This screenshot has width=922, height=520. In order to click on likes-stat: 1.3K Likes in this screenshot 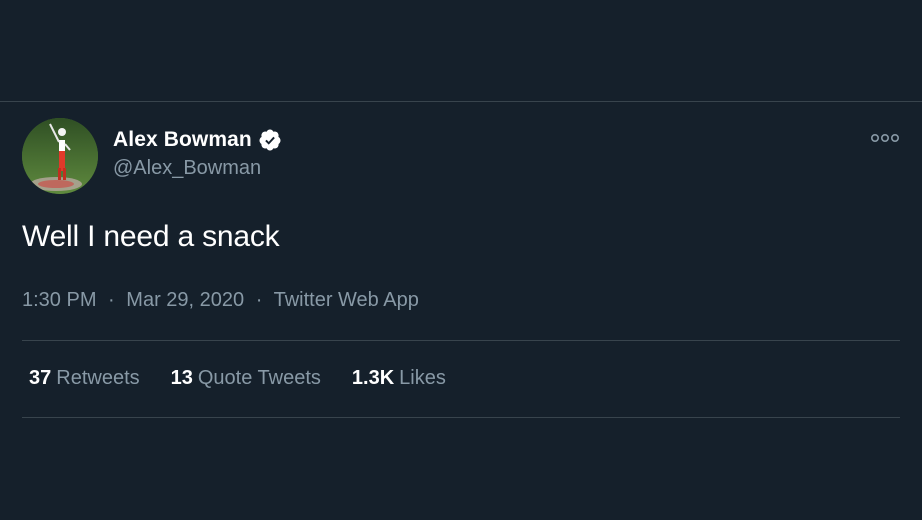, I will do `click(399, 378)`.